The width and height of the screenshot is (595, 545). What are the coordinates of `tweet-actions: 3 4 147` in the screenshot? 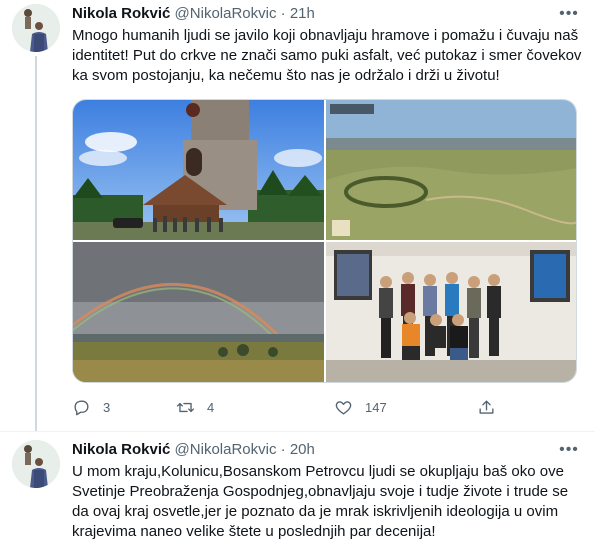 It's located at (287, 407).